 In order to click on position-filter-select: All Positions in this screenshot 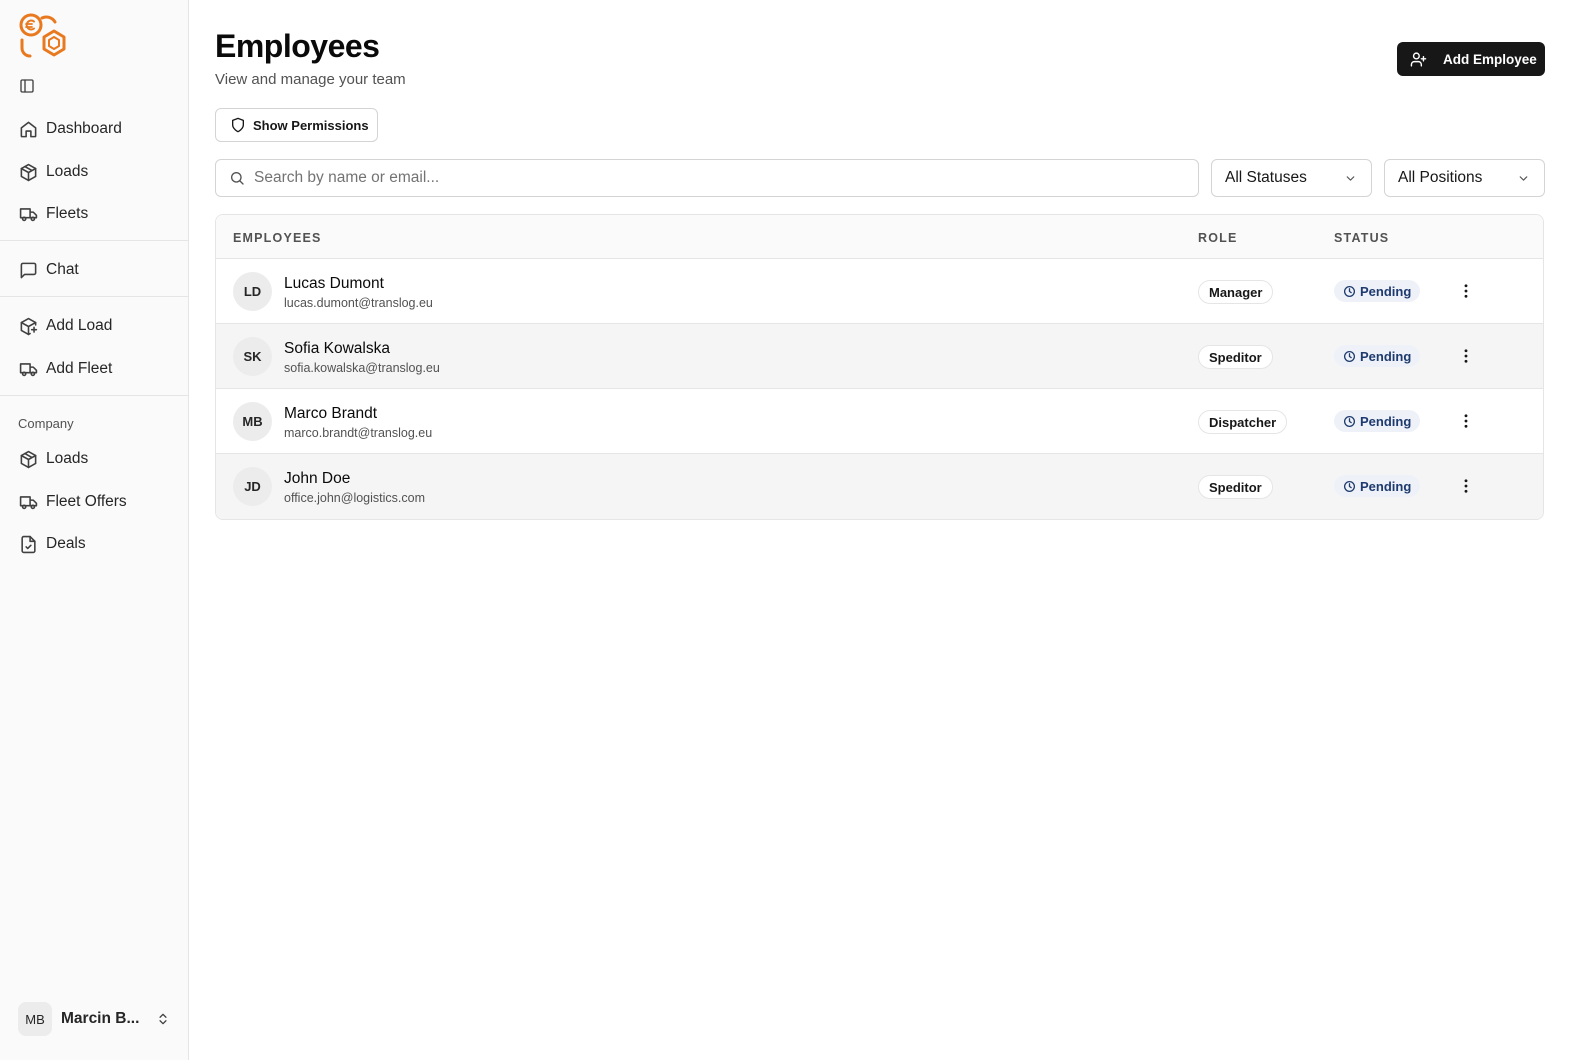, I will do `click(1464, 178)`.